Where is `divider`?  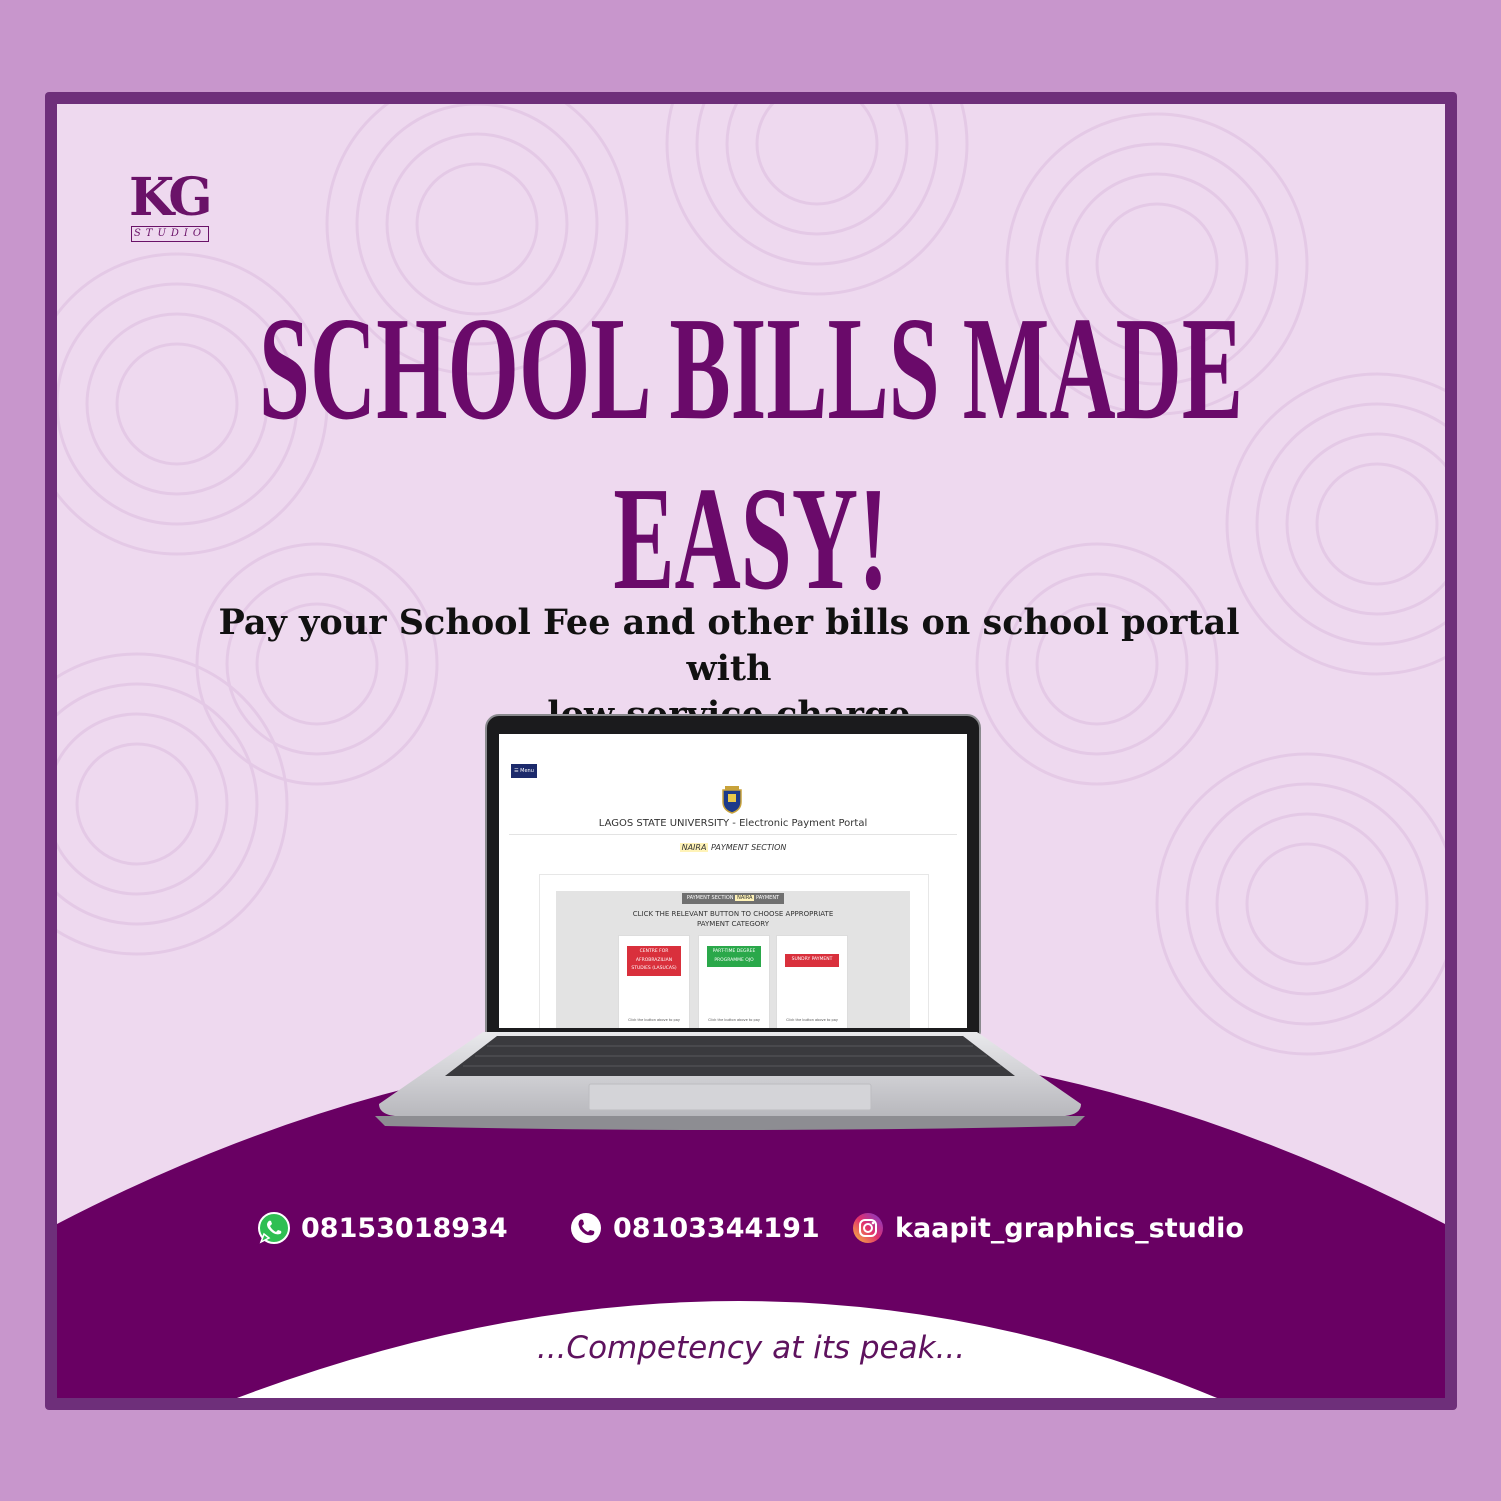
divider is located at coordinates (733, 834).